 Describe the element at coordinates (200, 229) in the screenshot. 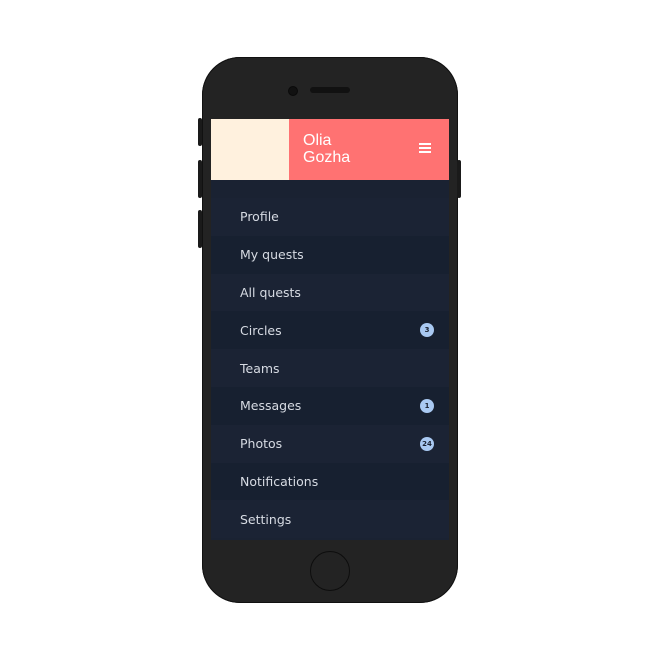

I see `volume-down-button` at that location.